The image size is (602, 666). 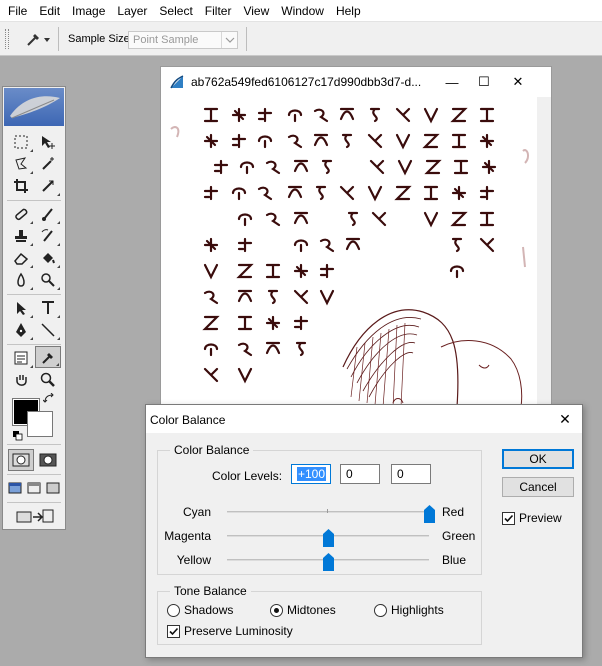 What do you see at coordinates (21, 186) in the screenshot?
I see `crop-tool-icon` at bounding box center [21, 186].